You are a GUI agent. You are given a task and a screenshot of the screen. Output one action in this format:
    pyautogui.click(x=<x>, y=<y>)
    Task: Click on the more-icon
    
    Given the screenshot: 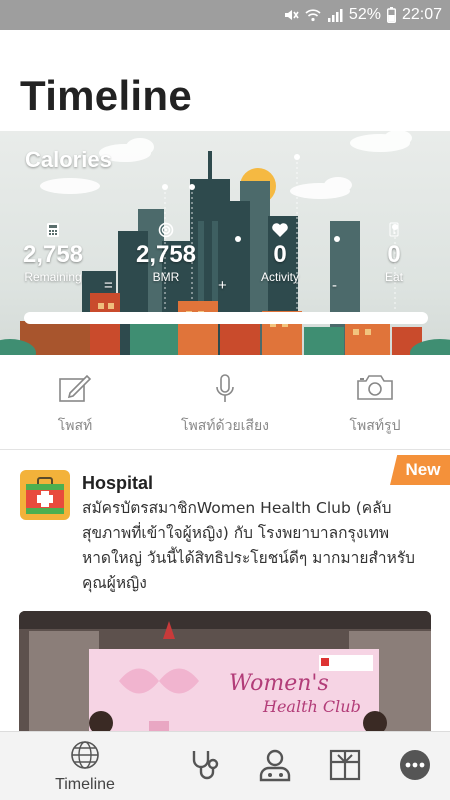 What is the action you would take?
    pyautogui.click(x=415, y=767)
    